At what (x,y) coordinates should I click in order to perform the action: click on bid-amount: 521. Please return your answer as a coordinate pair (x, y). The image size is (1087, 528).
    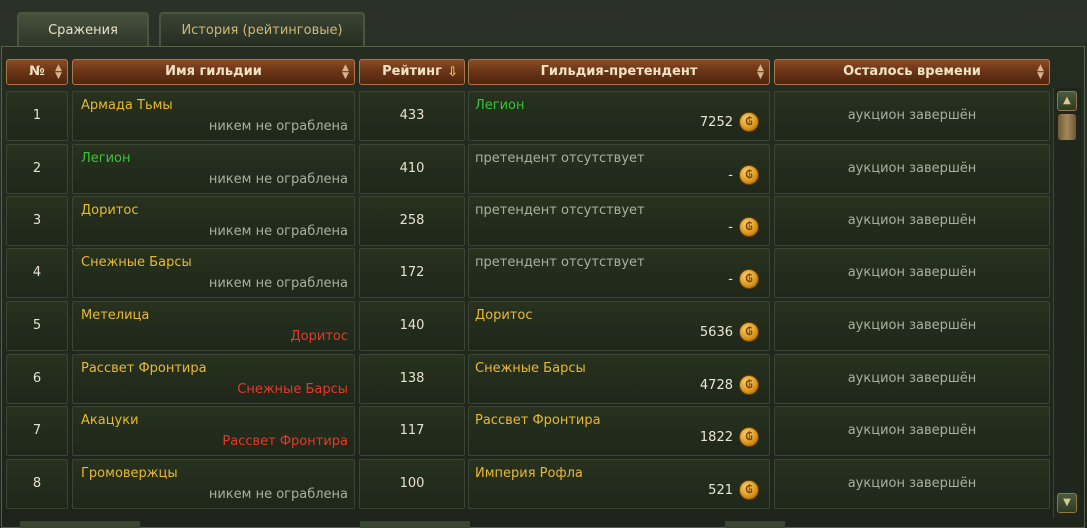
    Looking at the image, I should click on (720, 490).